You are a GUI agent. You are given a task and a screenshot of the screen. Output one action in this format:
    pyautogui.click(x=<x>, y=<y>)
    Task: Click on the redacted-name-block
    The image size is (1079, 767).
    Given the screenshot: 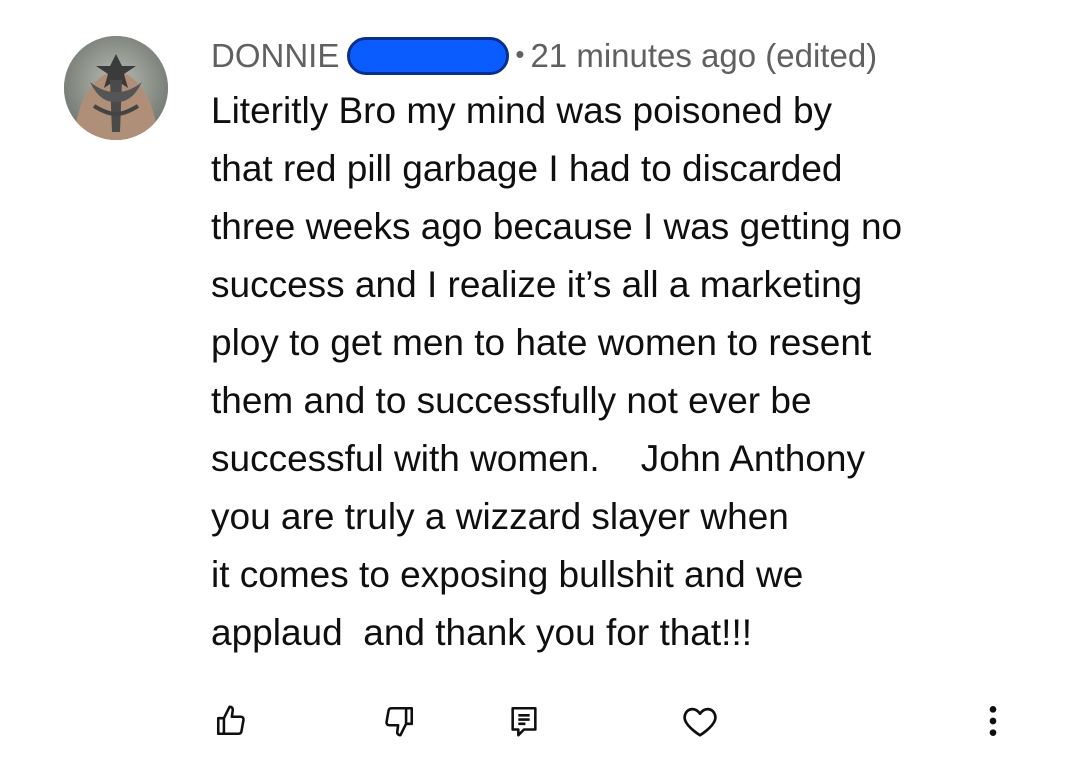 What is the action you would take?
    pyautogui.click(x=428, y=56)
    